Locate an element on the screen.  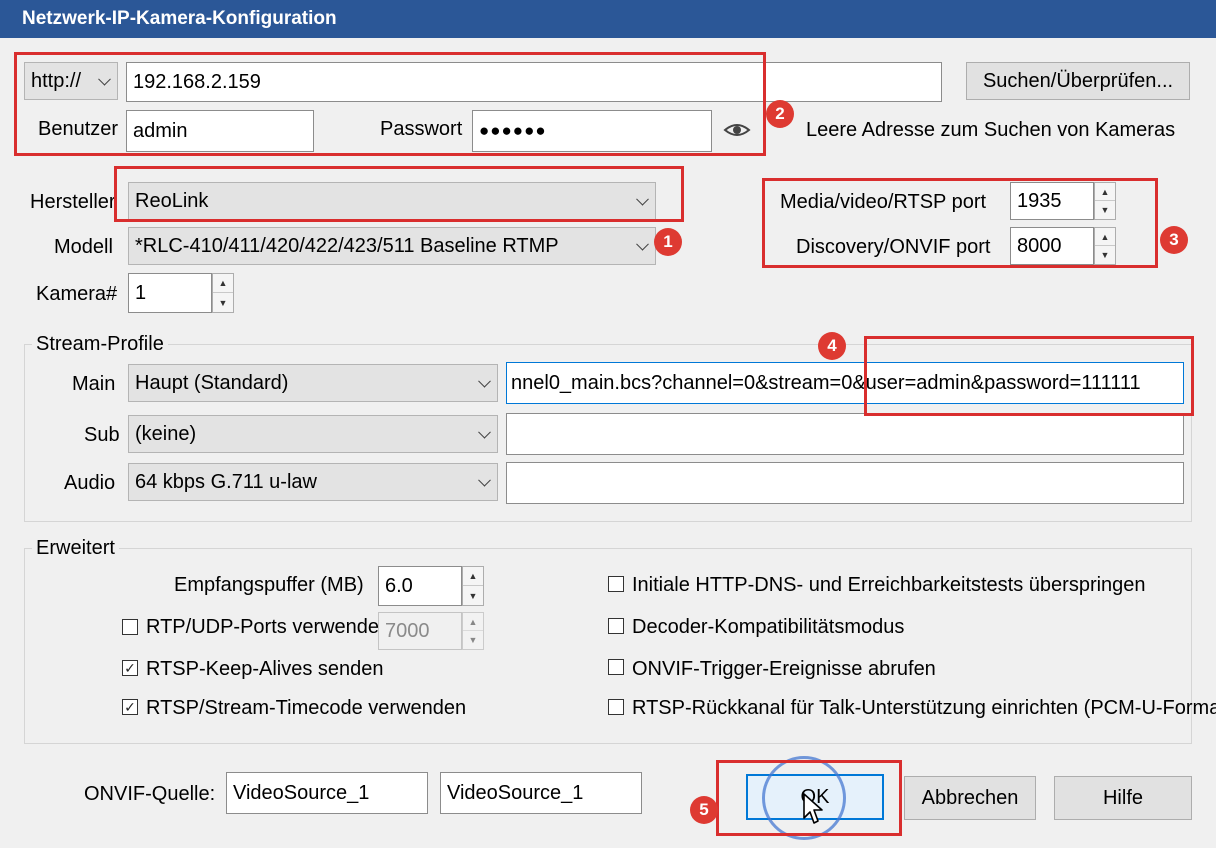
main-stream-label: Main is located at coordinates (94, 384).